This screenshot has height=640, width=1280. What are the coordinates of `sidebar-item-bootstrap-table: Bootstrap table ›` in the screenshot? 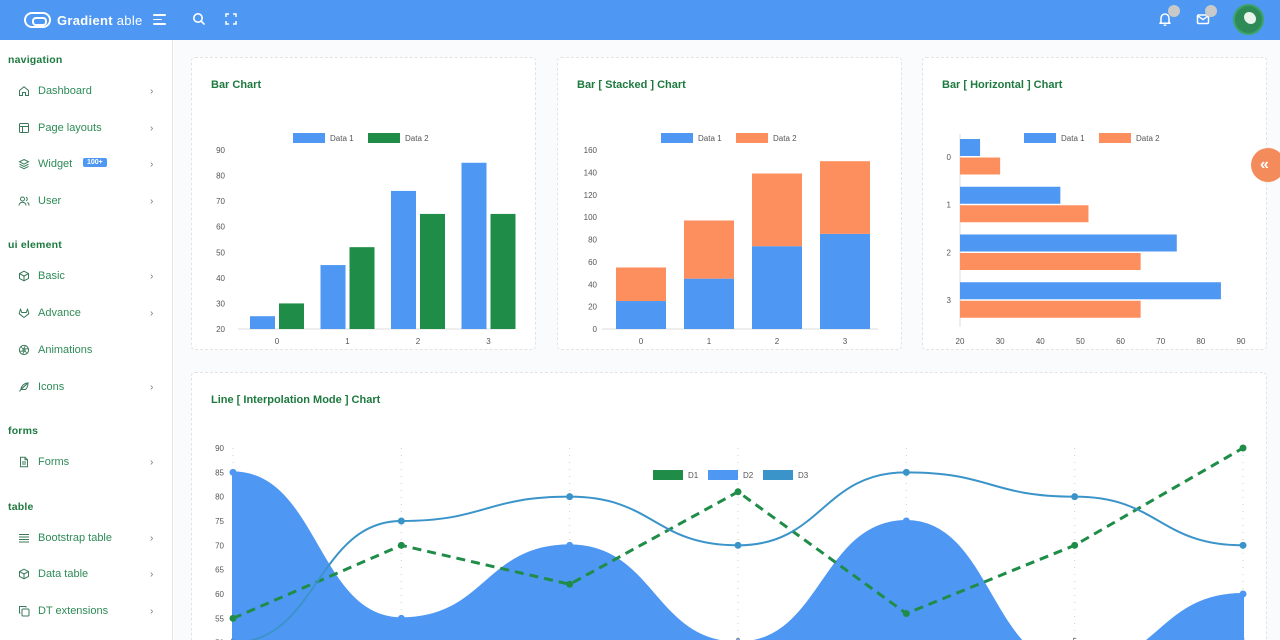 It's located at (86, 538).